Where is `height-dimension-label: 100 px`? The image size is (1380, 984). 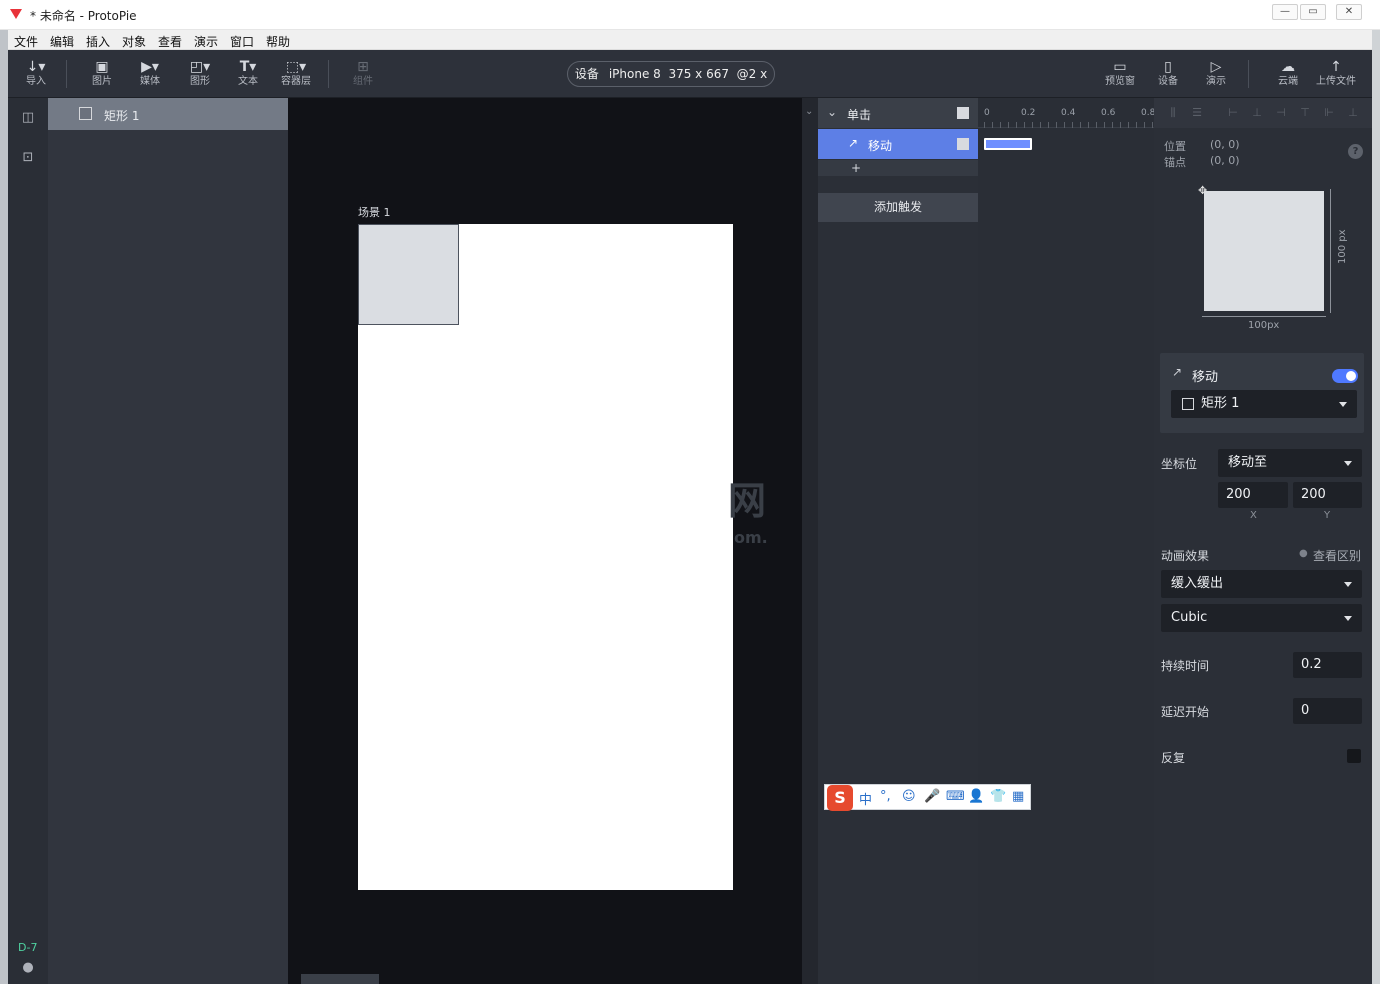 height-dimension-label: 100 px is located at coordinates (1342, 246).